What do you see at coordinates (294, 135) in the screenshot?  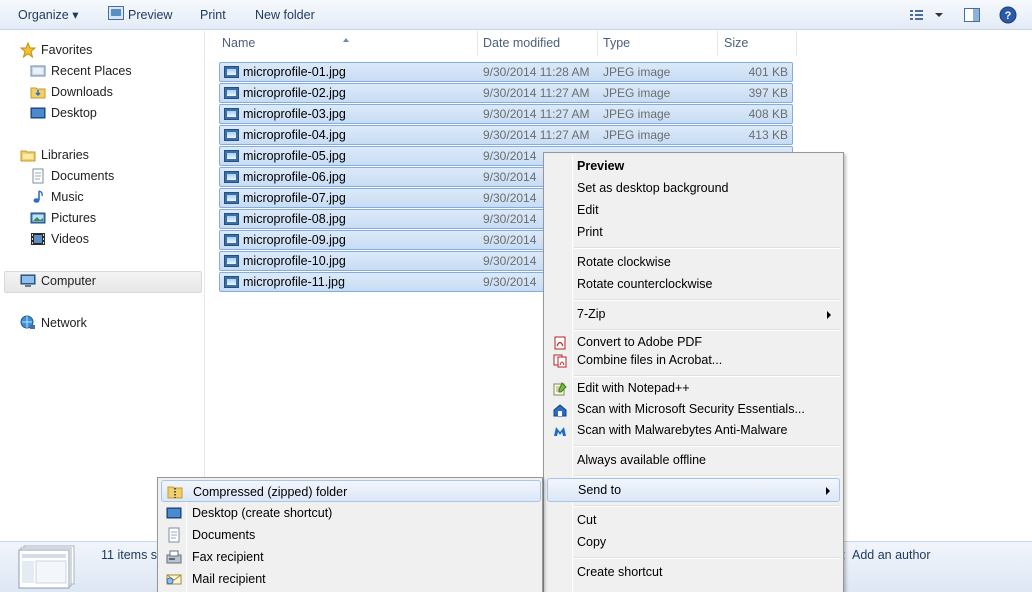 I see `file-name: microprofile-04.jpg` at bounding box center [294, 135].